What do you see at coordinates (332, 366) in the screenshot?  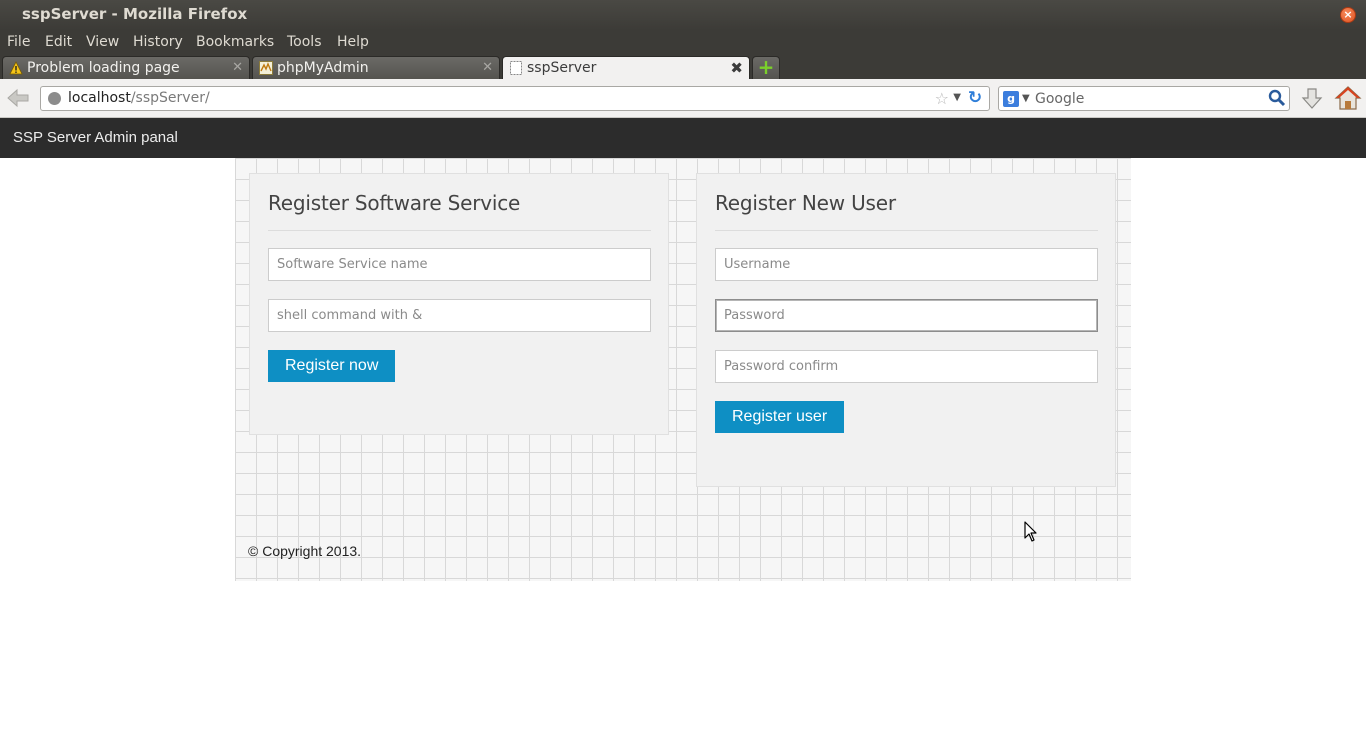 I see `register-now-button: Register now` at bounding box center [332, 366].